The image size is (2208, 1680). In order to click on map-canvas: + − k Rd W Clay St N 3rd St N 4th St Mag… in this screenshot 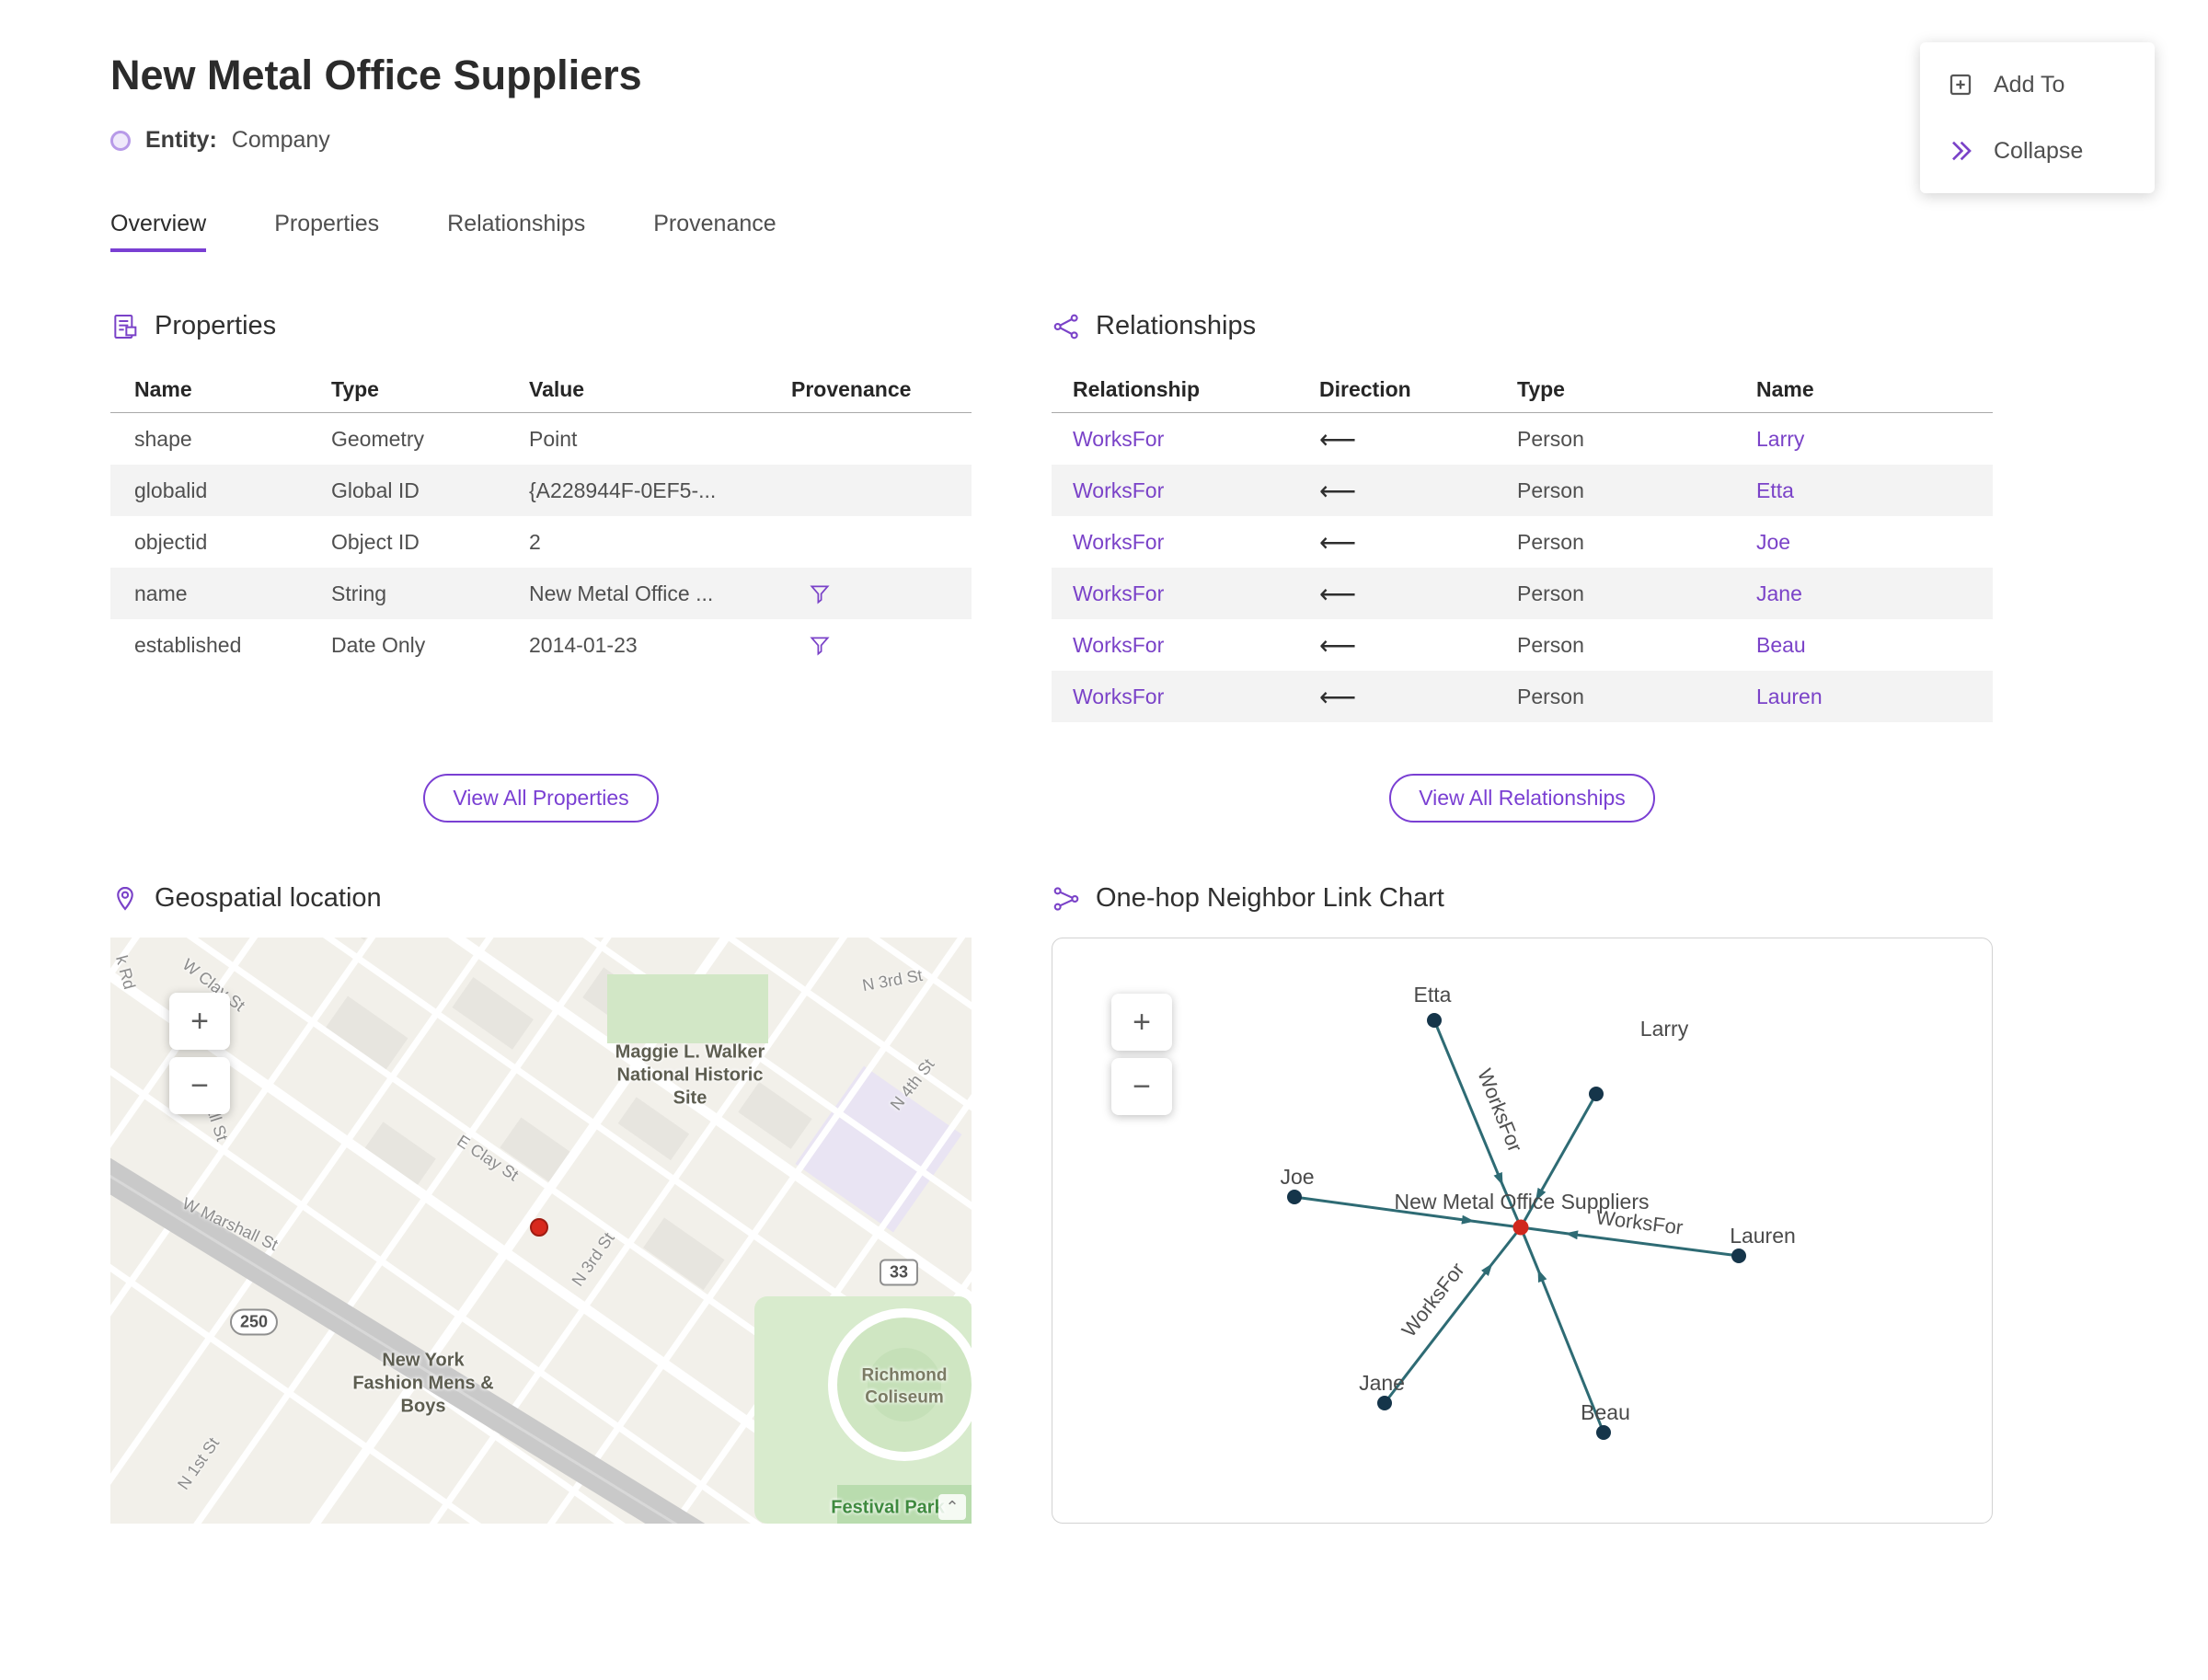, I will do `click(541, 1231)`.